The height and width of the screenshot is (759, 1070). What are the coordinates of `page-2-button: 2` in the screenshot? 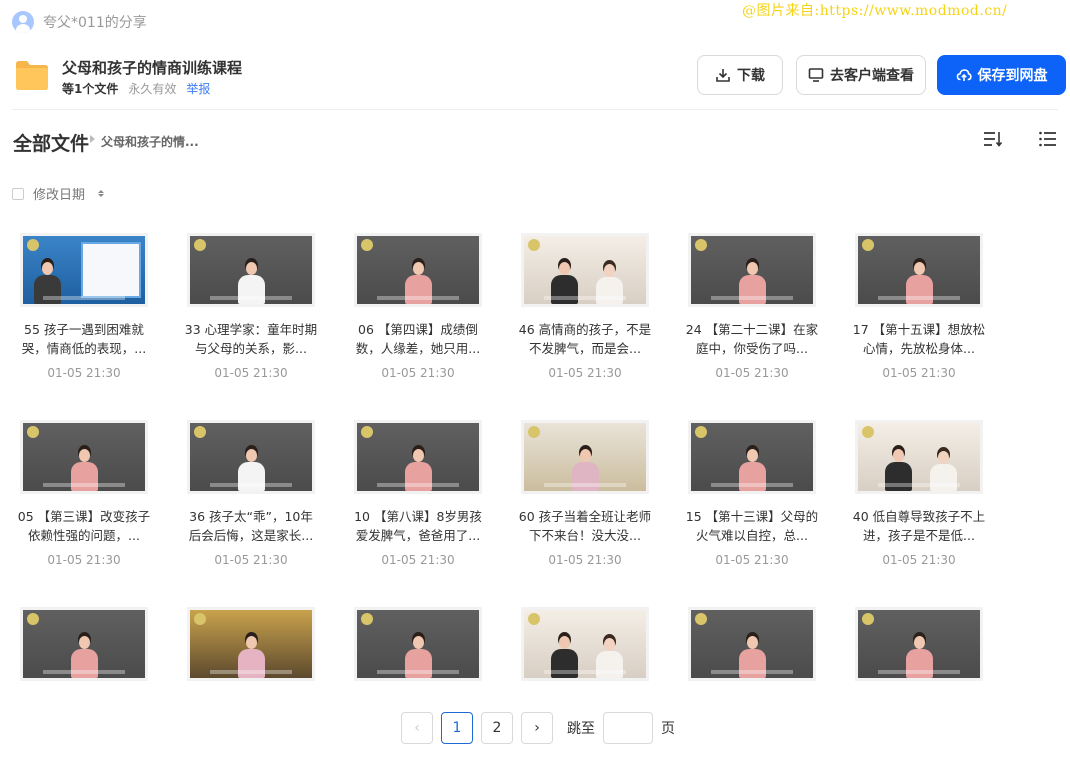 It's located at (497, 728).